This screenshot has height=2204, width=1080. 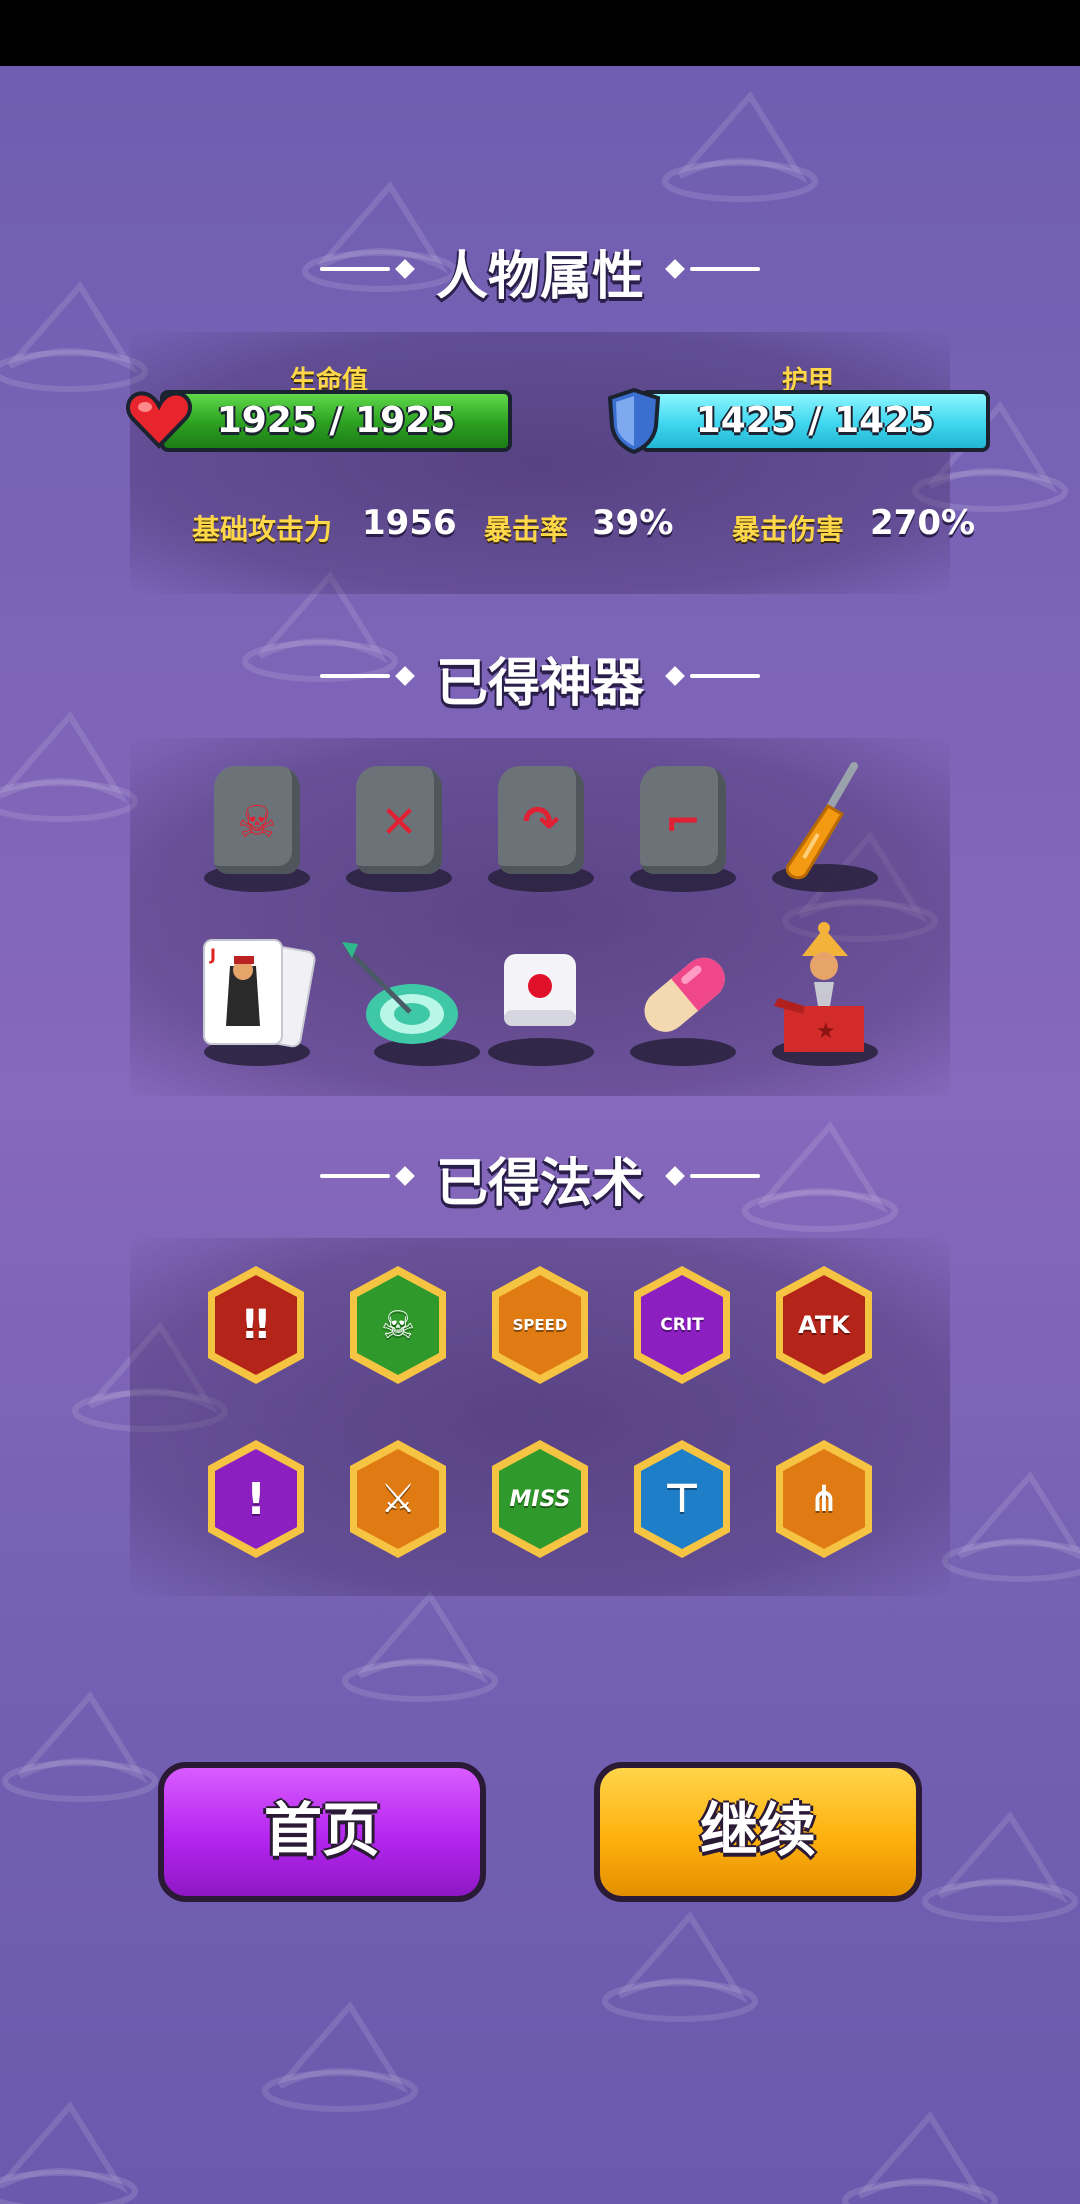 What do you see at coordinates (540, 990) in the screenshot?
I see `dice-icon` at bounding box center [540, 990].